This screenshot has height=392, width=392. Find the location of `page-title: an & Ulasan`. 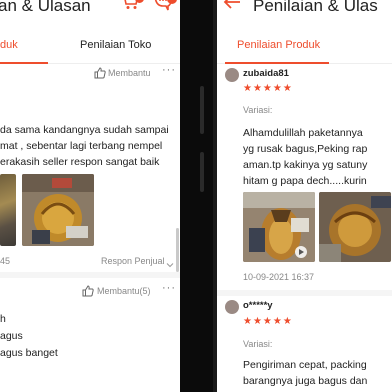

page-title: an & Ulasan is located at coordinates (45, 7).